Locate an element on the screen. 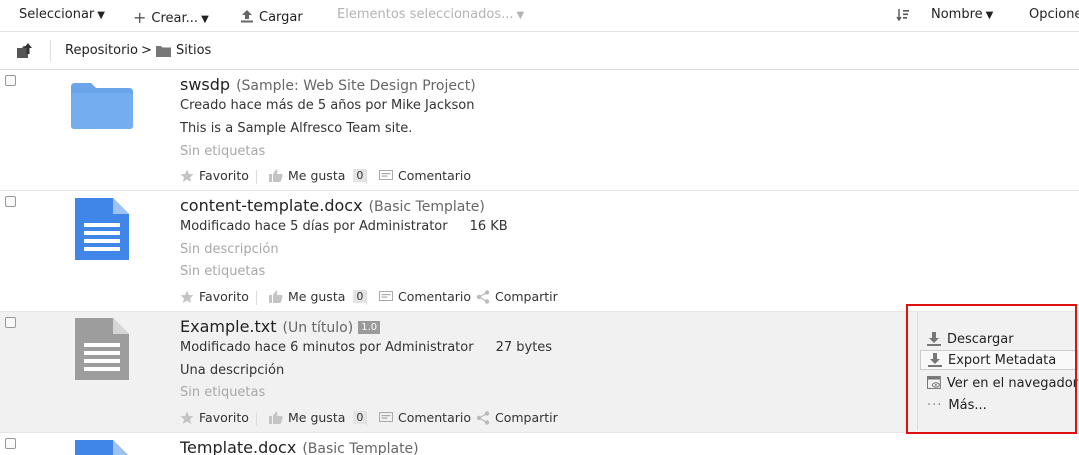  create-menu: + Crear... ▼ is located at coordinates (171, 17).